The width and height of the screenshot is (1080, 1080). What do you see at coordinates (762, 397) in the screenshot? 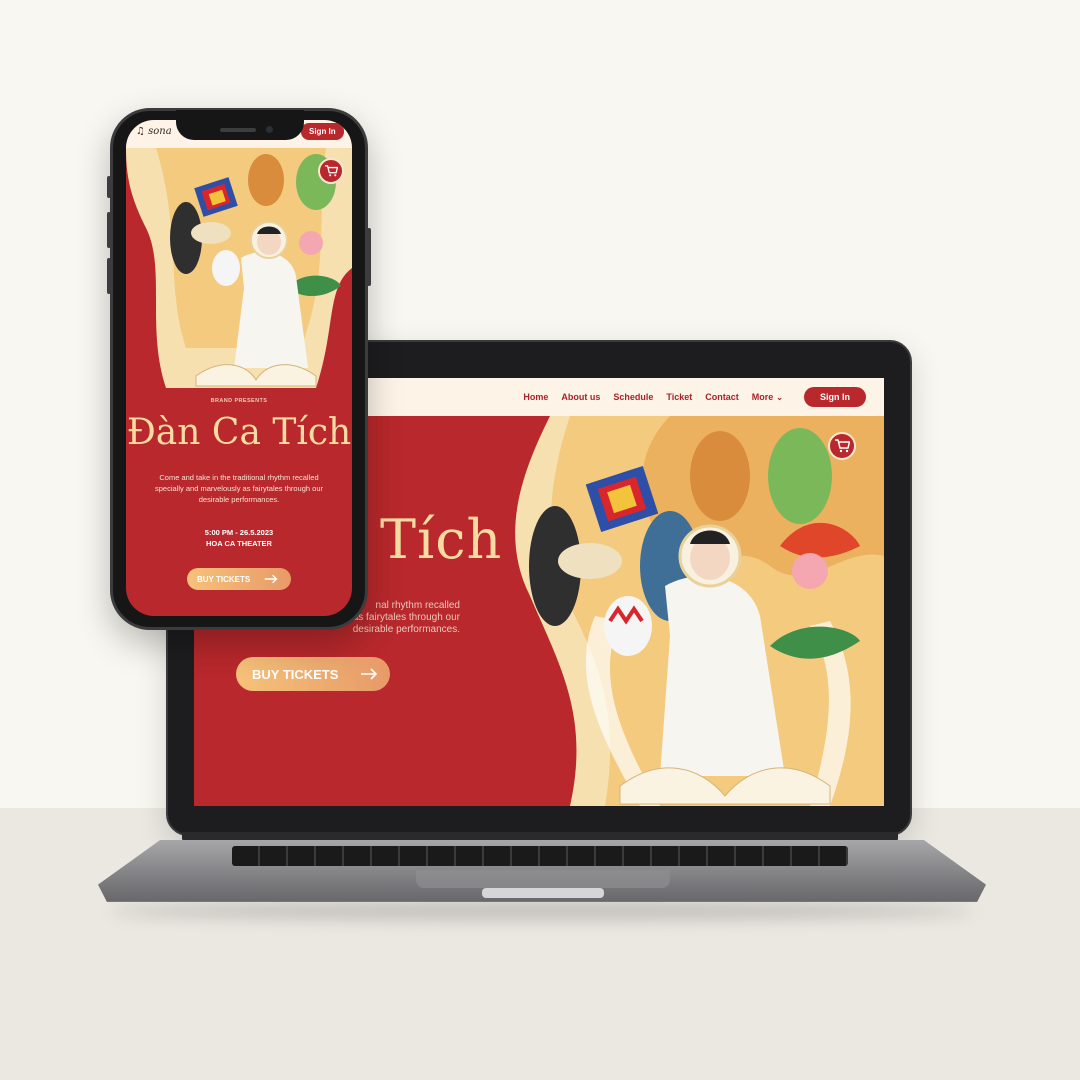
I see `nav-more-label: More` at bounding box center [762, 397].